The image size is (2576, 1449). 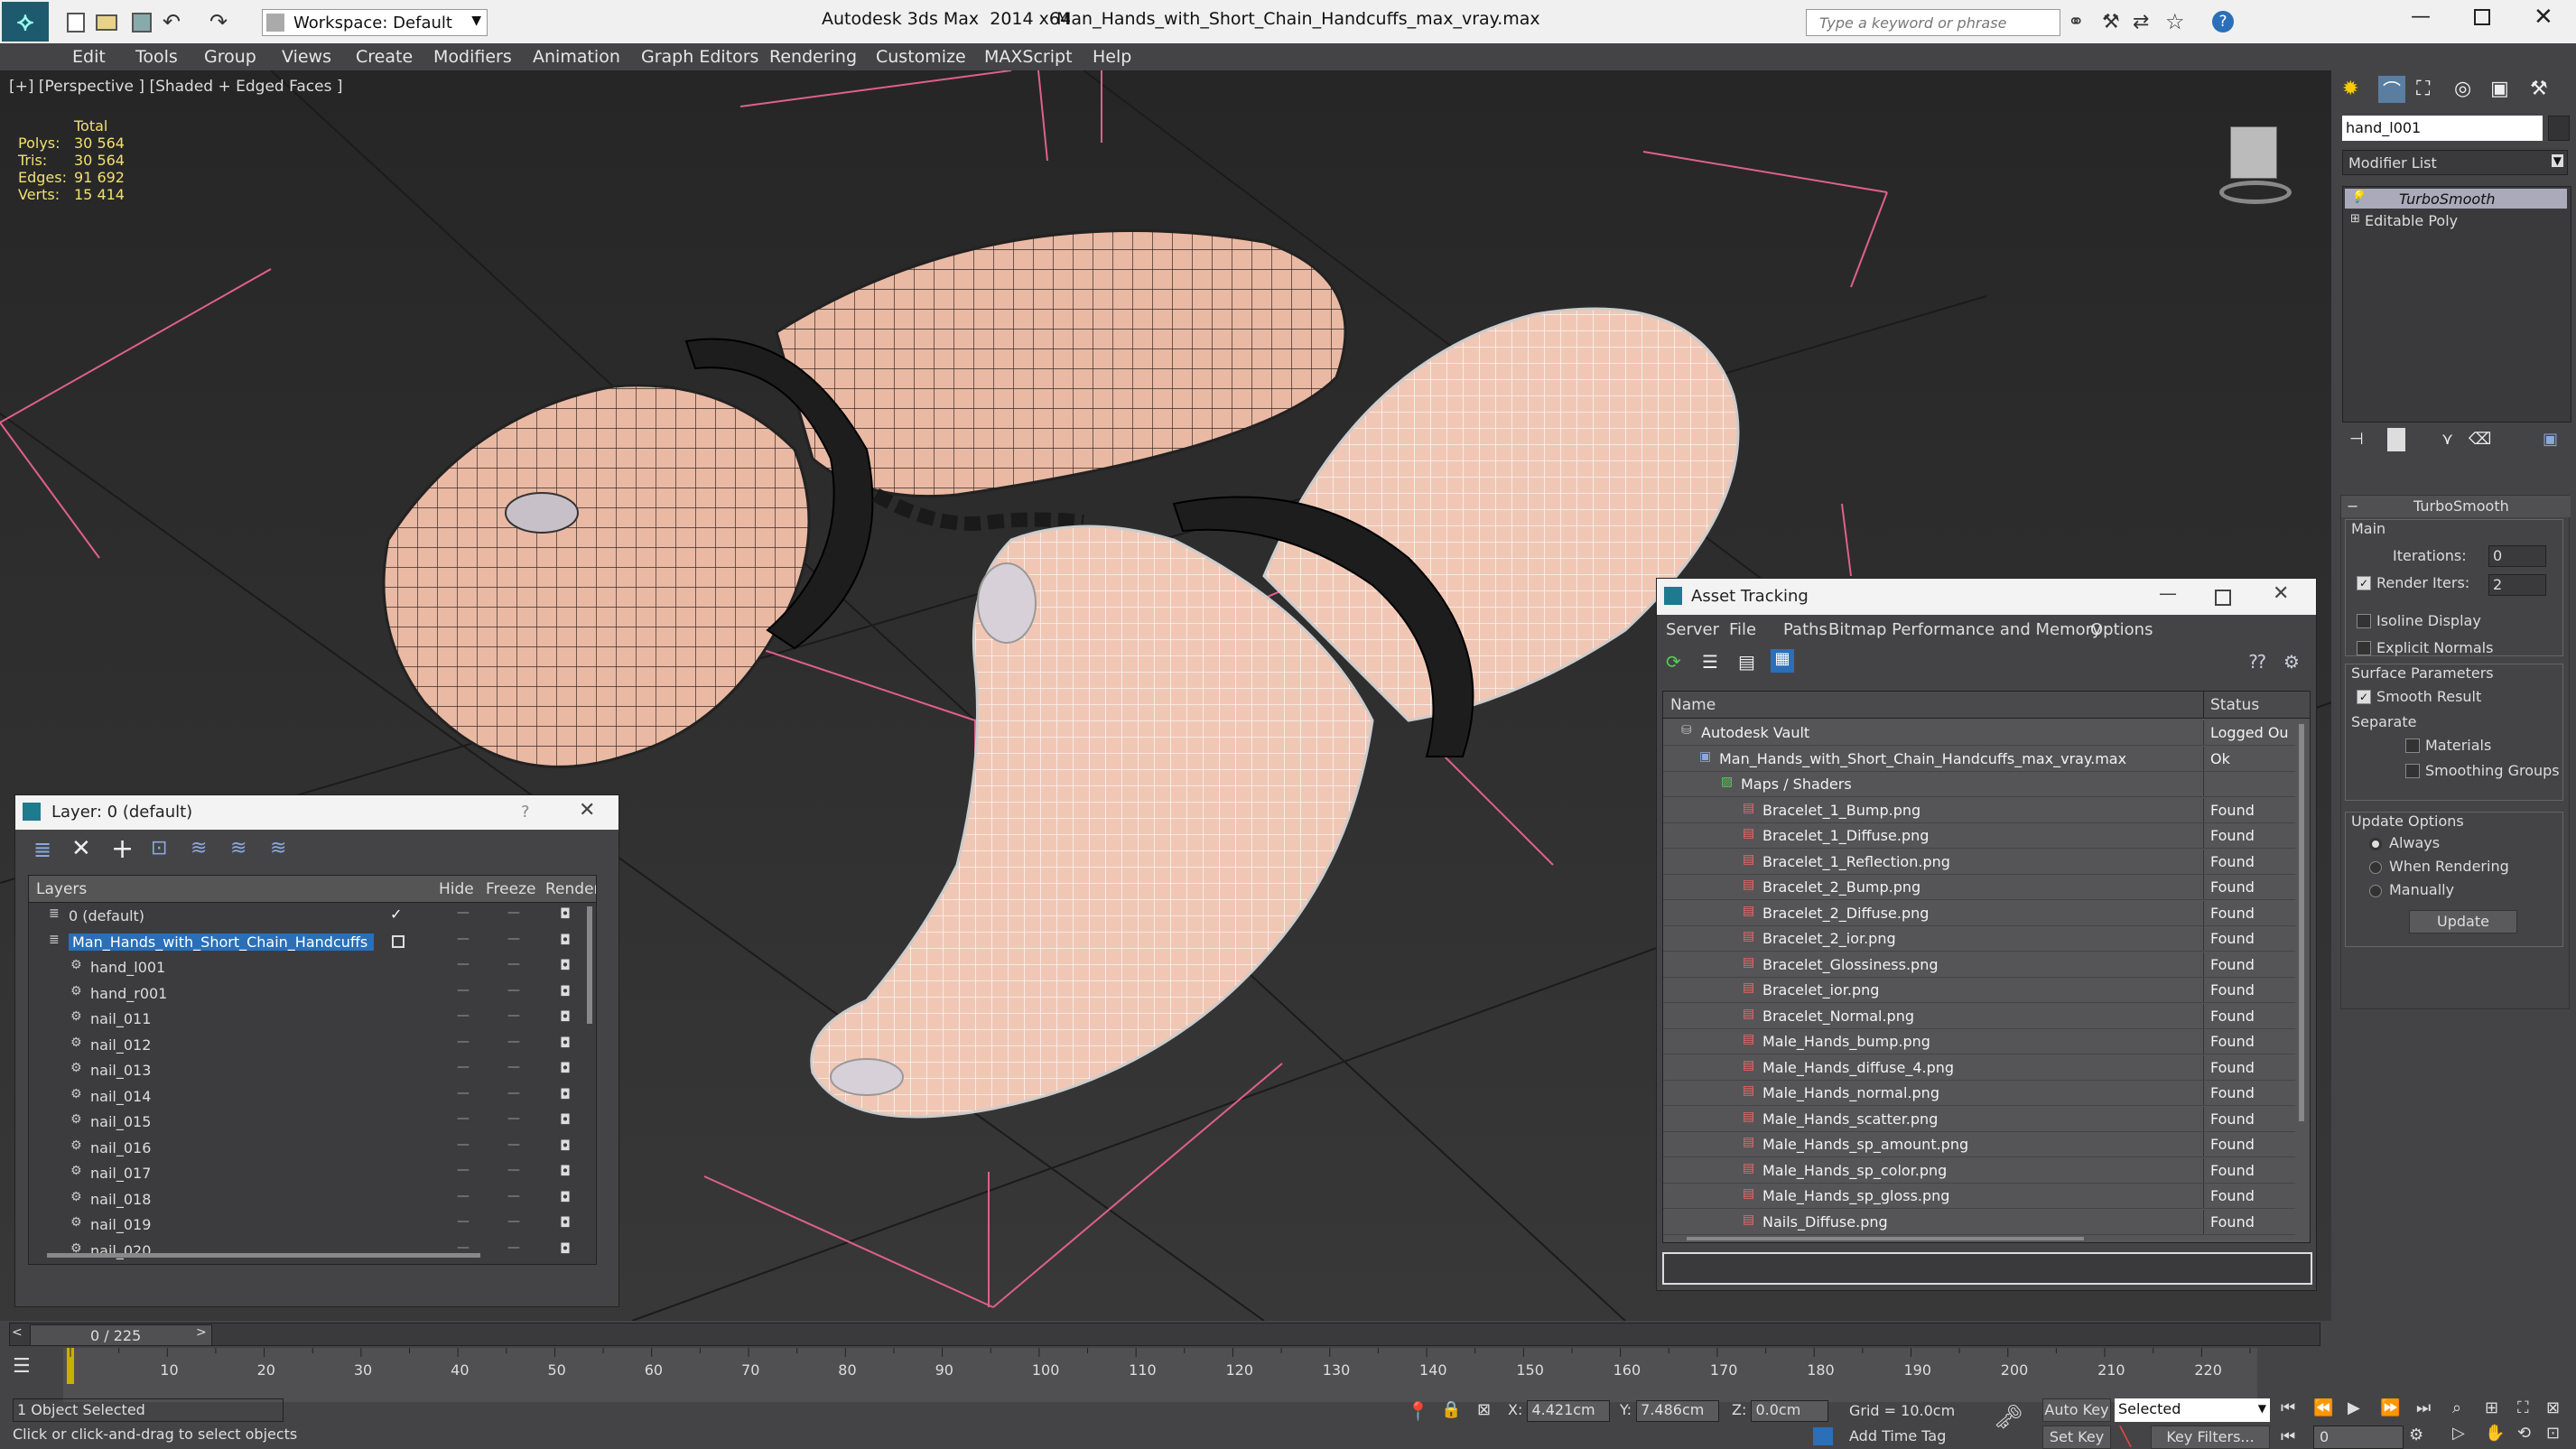 I want to click on layer-row: ⚙ hand_r001 — — ◘, so click(x=304, y=994).